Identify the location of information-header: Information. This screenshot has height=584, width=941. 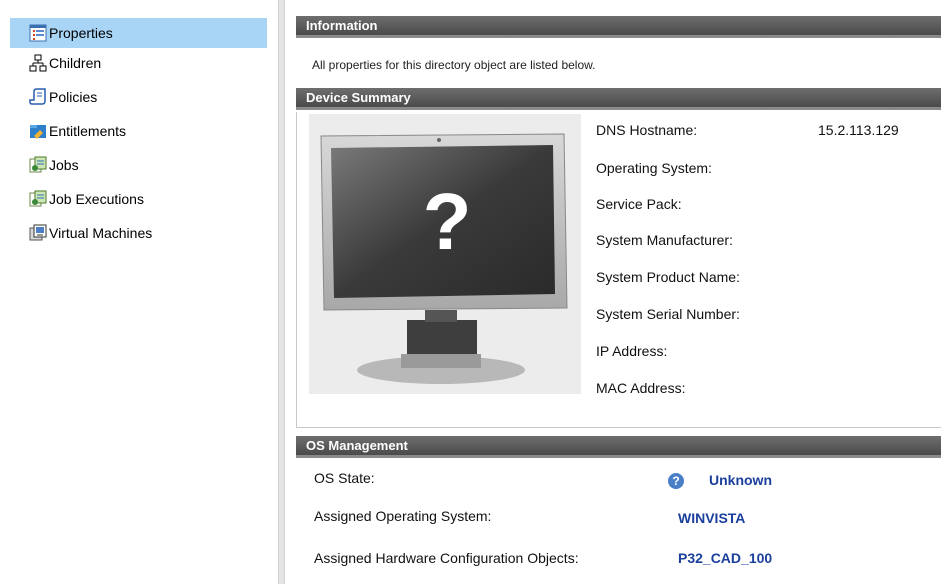
(618, 27).